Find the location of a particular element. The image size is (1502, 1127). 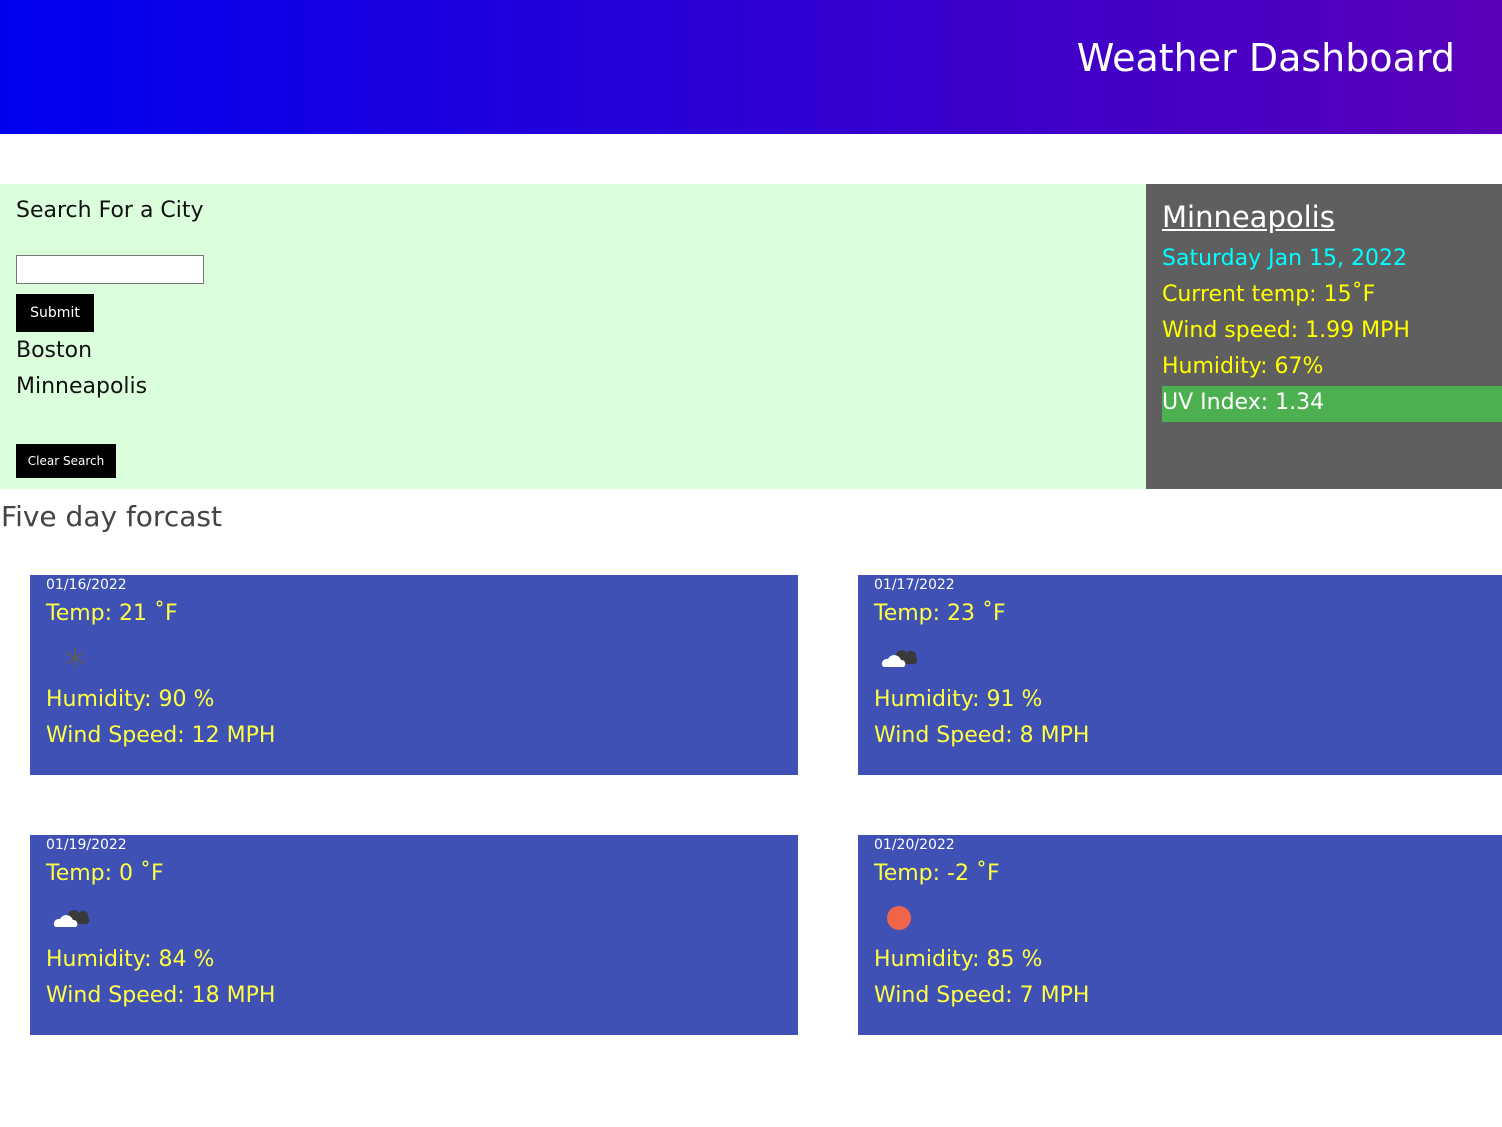

current-temp: Current temp: 15˚F is located at coordinates (1269, 294).